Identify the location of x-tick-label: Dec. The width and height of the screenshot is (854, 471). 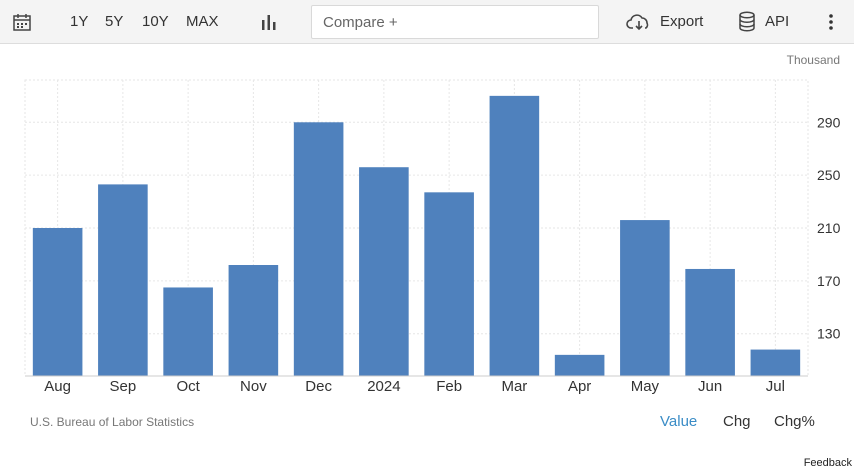
(318, 386).